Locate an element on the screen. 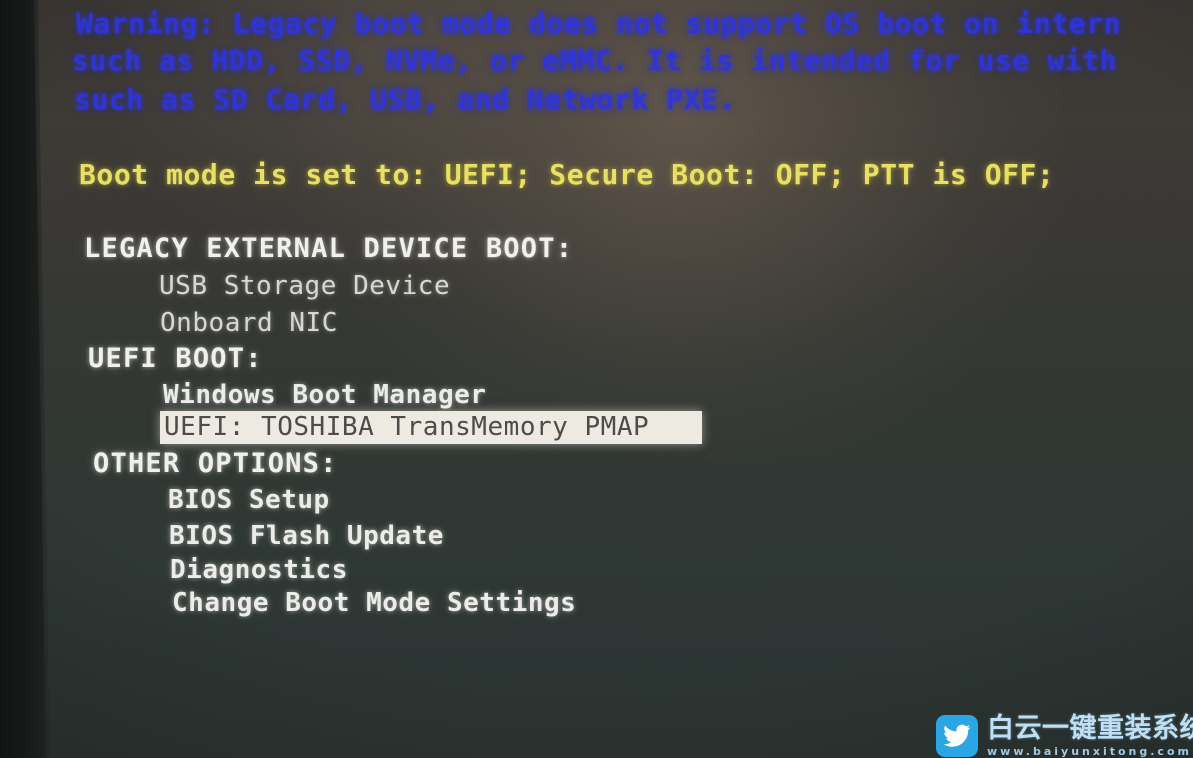 The width and height of the screenshot is (1193, 758). watermark-text: 白云一键重装系统 www.baiyunxitong.com is located at coordinates (1090, 736).